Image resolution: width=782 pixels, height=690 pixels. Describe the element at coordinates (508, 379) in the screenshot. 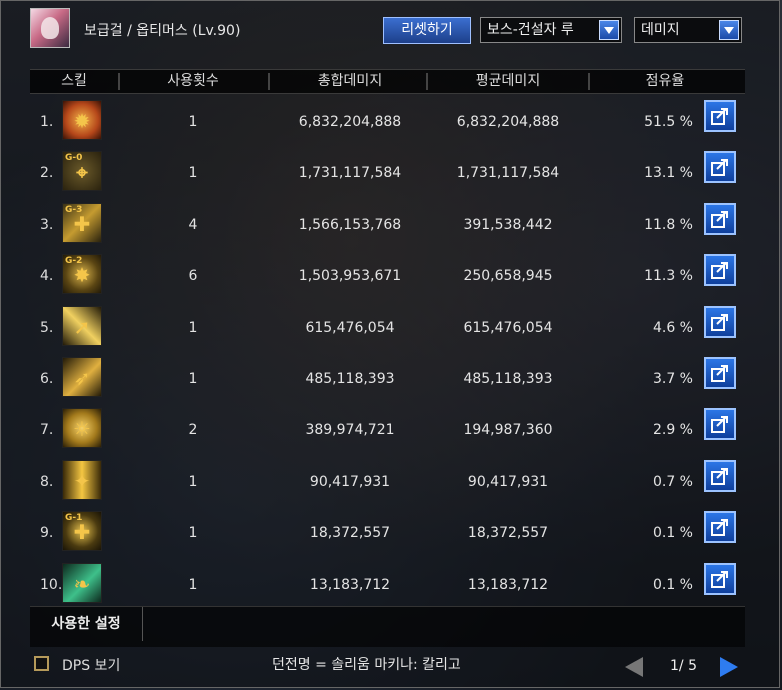

I see `row-avg-damage: 485,118,393` at that location.